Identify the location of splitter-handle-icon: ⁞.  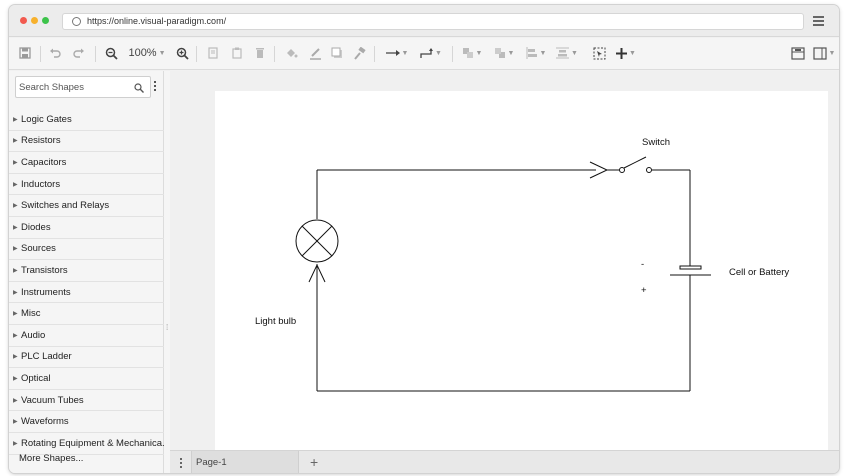
(167, 327).